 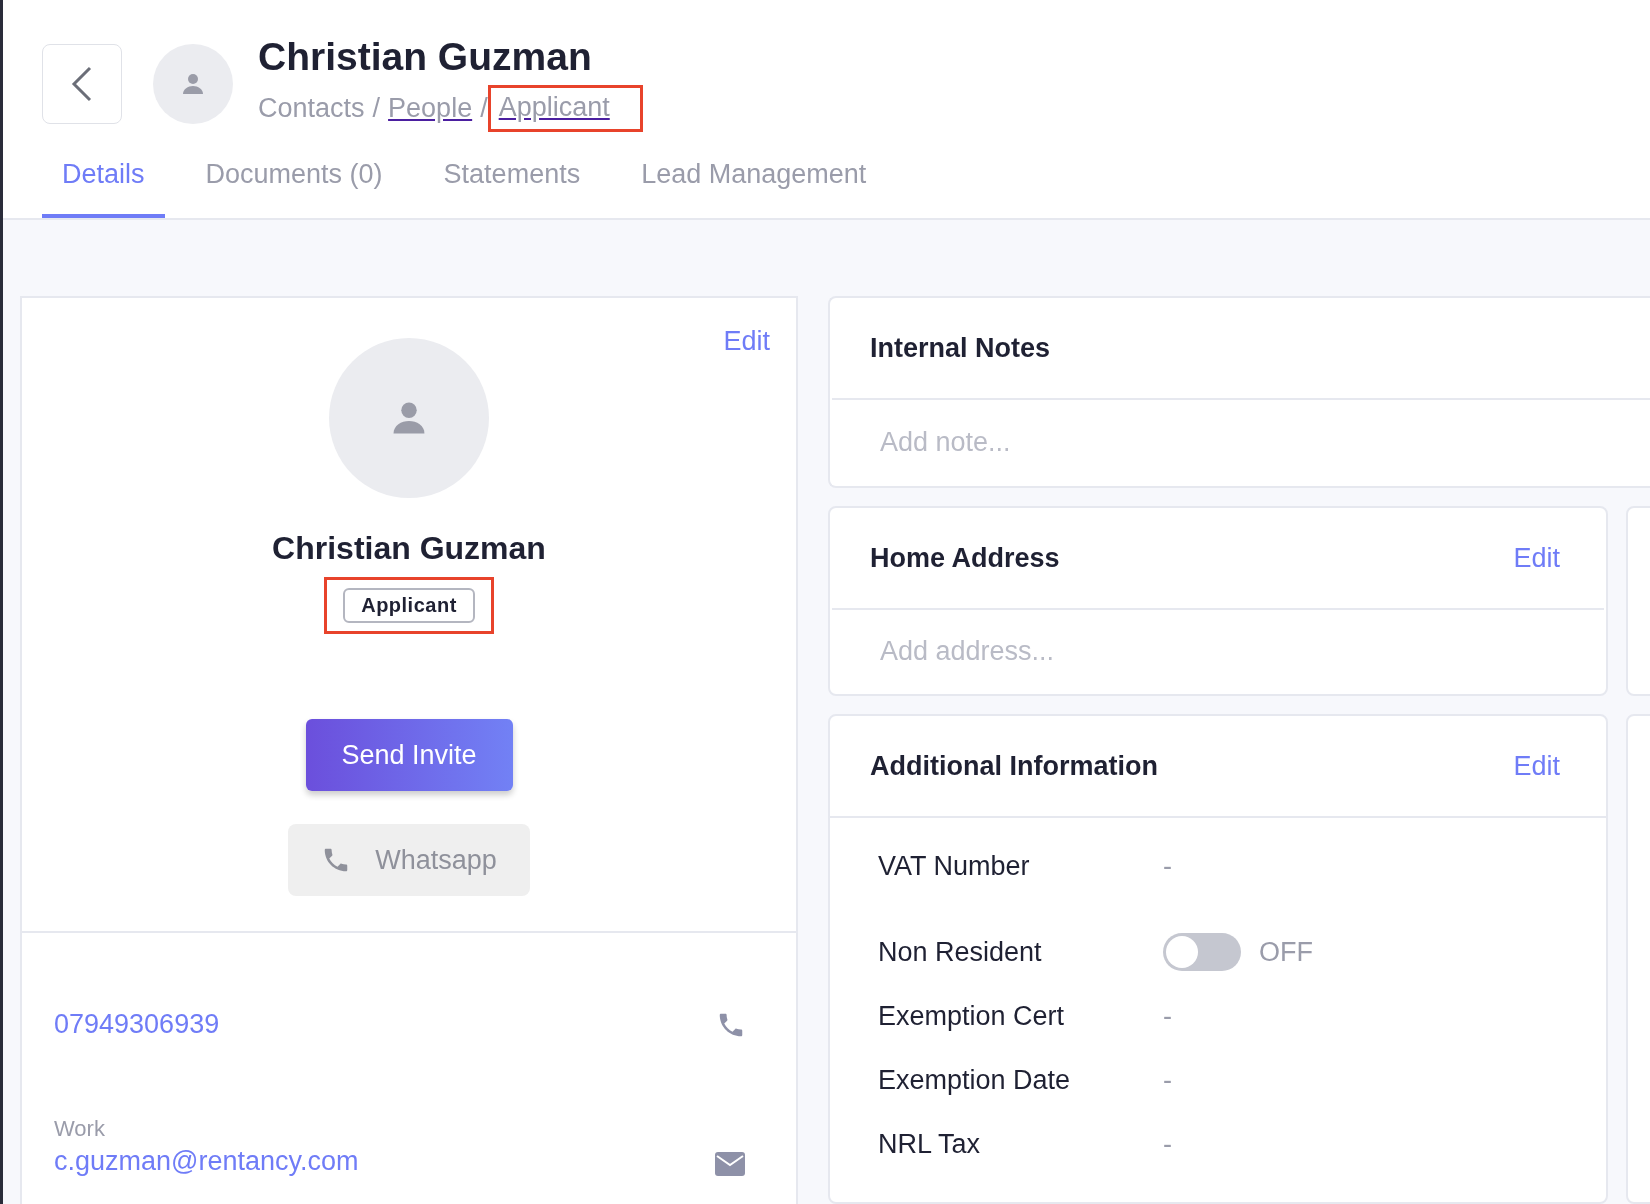 I want to click on email-link: c.guzman@rentancy.com, so click(x=206, y=1161).